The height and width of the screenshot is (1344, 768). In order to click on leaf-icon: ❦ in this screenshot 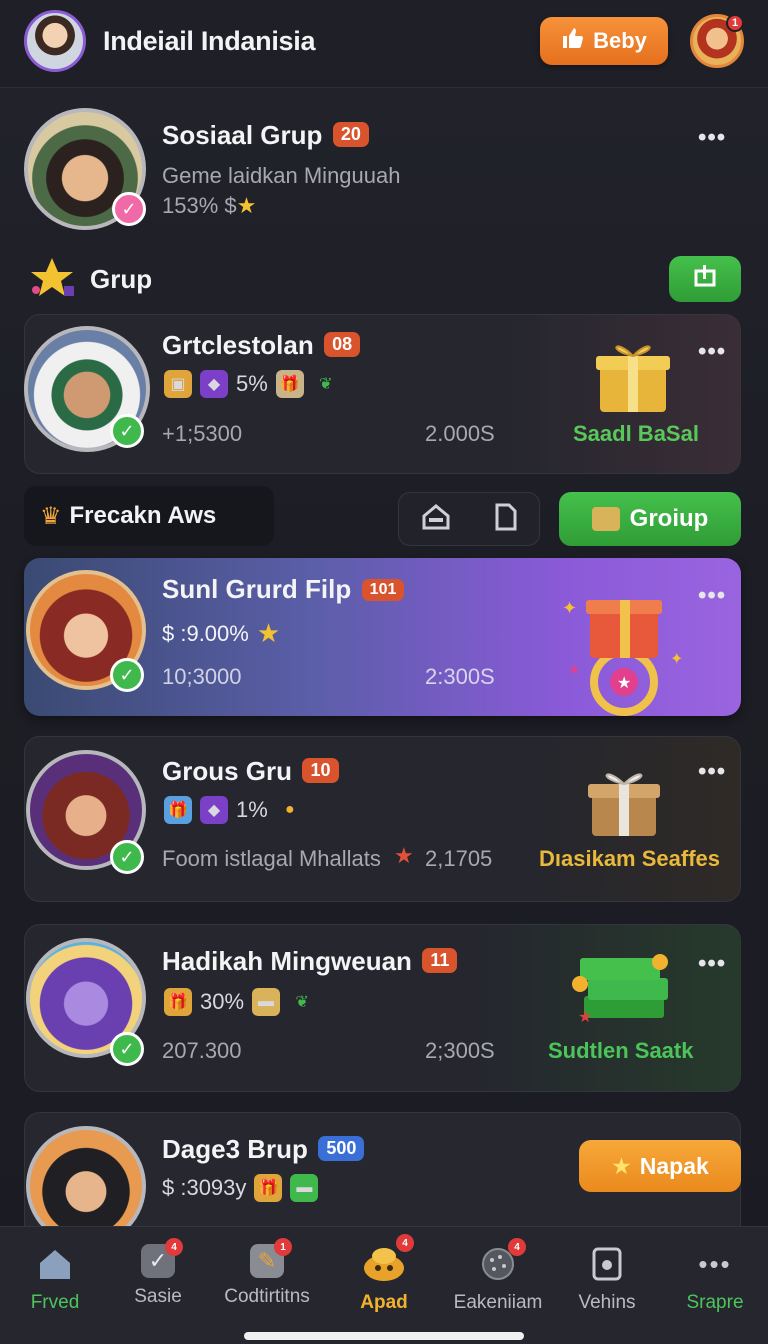, I will do `click(302, 1002)`.